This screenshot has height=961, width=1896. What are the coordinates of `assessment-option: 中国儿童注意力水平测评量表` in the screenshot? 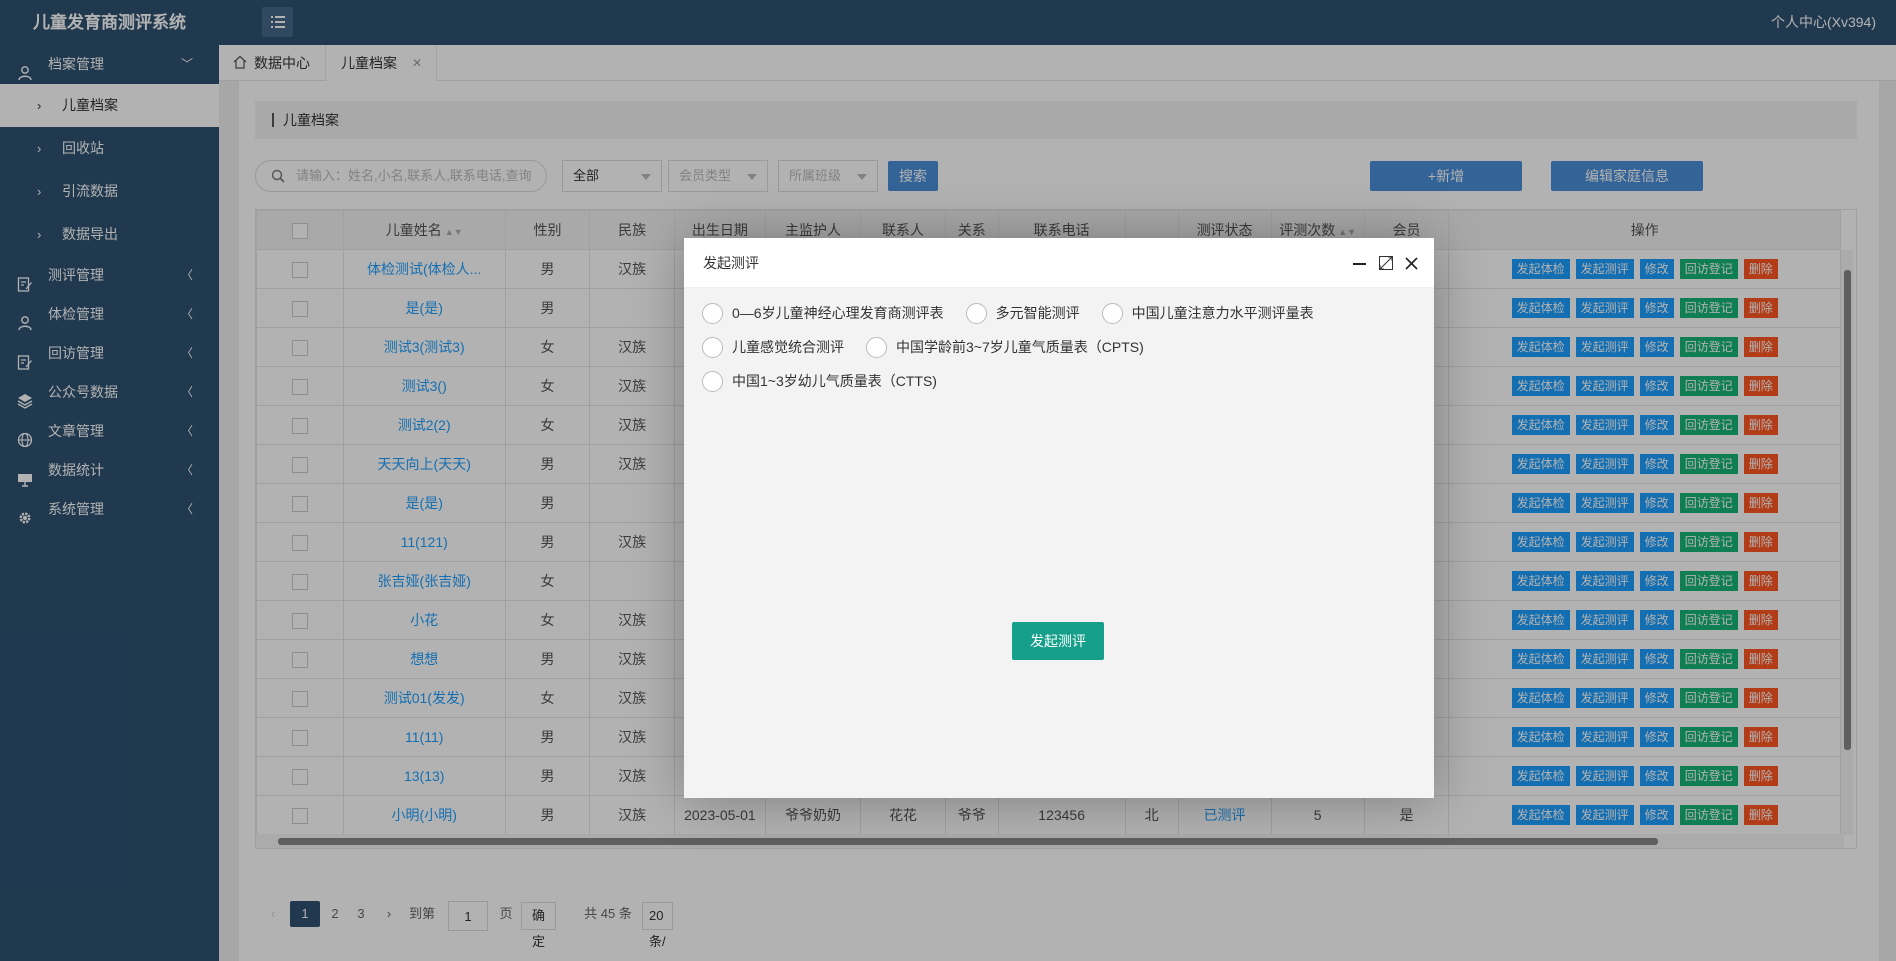 It's located at (1207, 313).